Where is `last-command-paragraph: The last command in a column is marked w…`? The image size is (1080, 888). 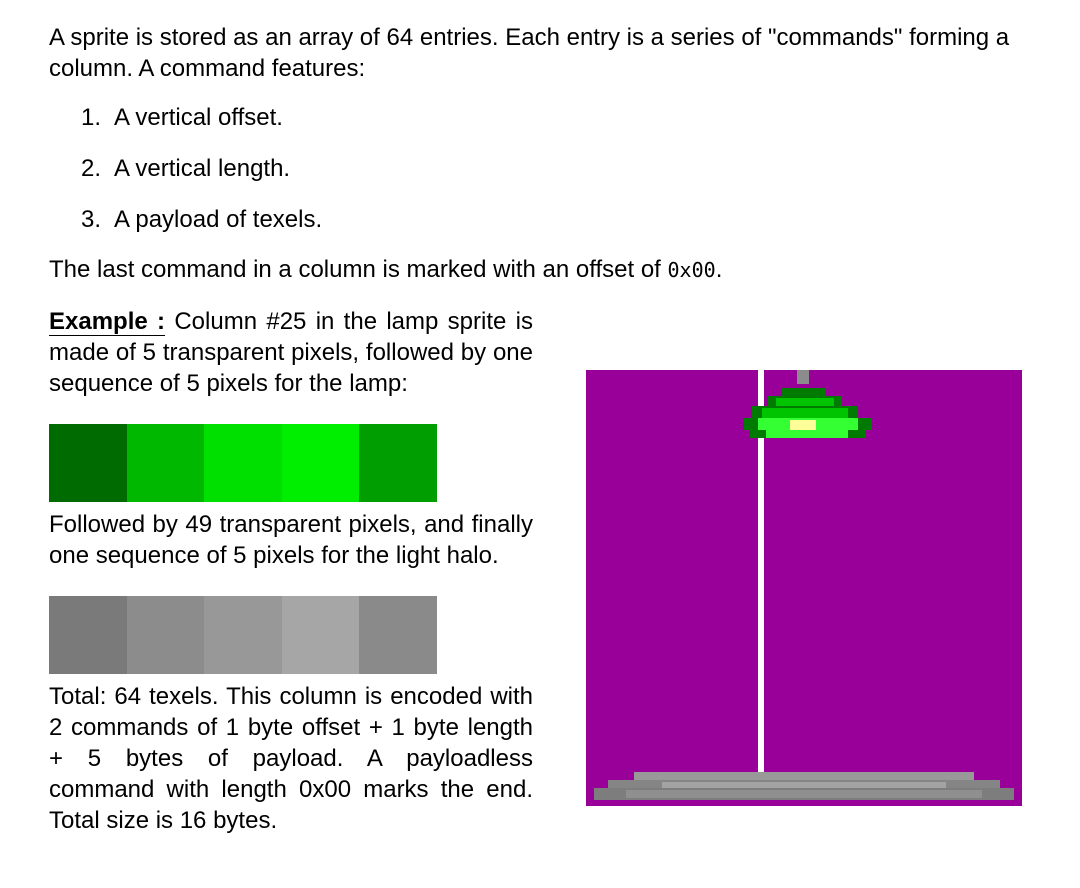 last-command-paragraph: The last command in a column is marked w… is located at coordinates (386, 269).